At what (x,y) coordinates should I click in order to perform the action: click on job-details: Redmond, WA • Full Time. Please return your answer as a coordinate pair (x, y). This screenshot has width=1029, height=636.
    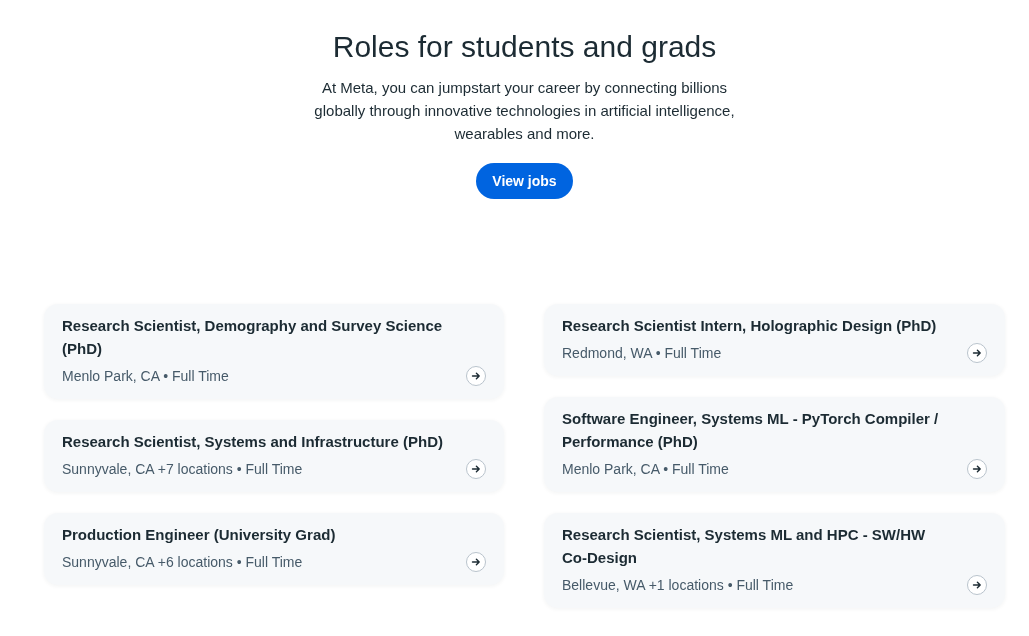
    Looking at the image, I should click on (642, 353).